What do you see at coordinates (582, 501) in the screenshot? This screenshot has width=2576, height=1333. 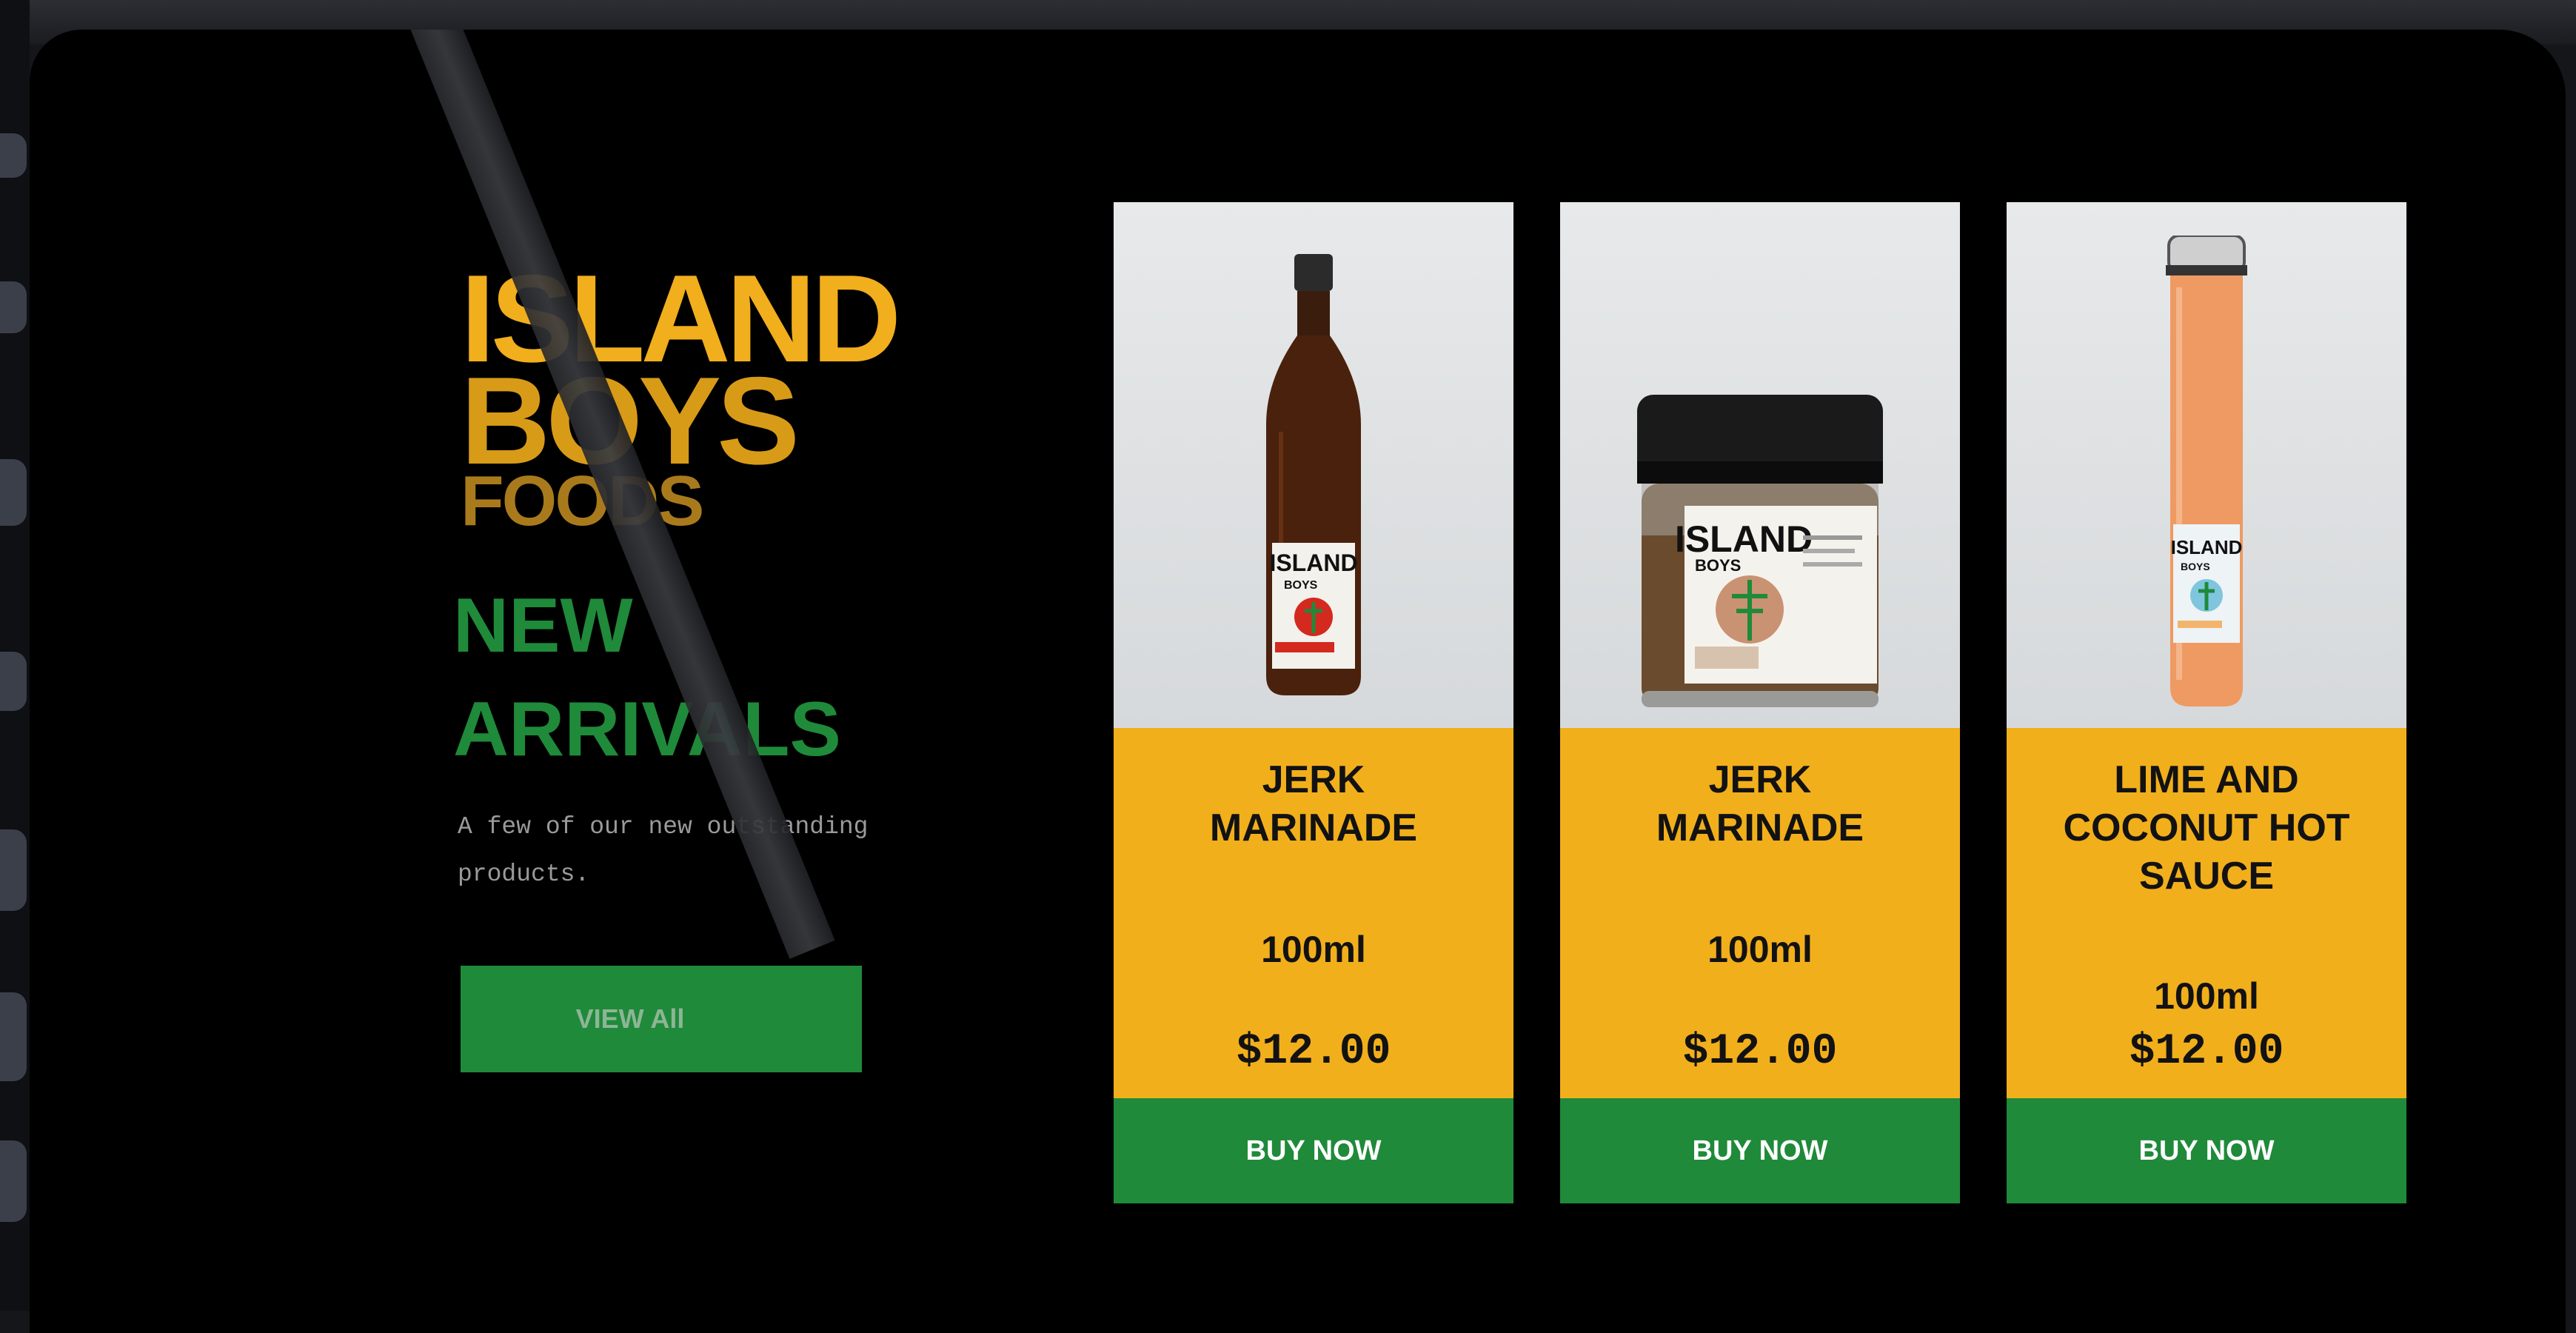 I see `logo-line-3: FOODS` at bounding box center [582, 501].